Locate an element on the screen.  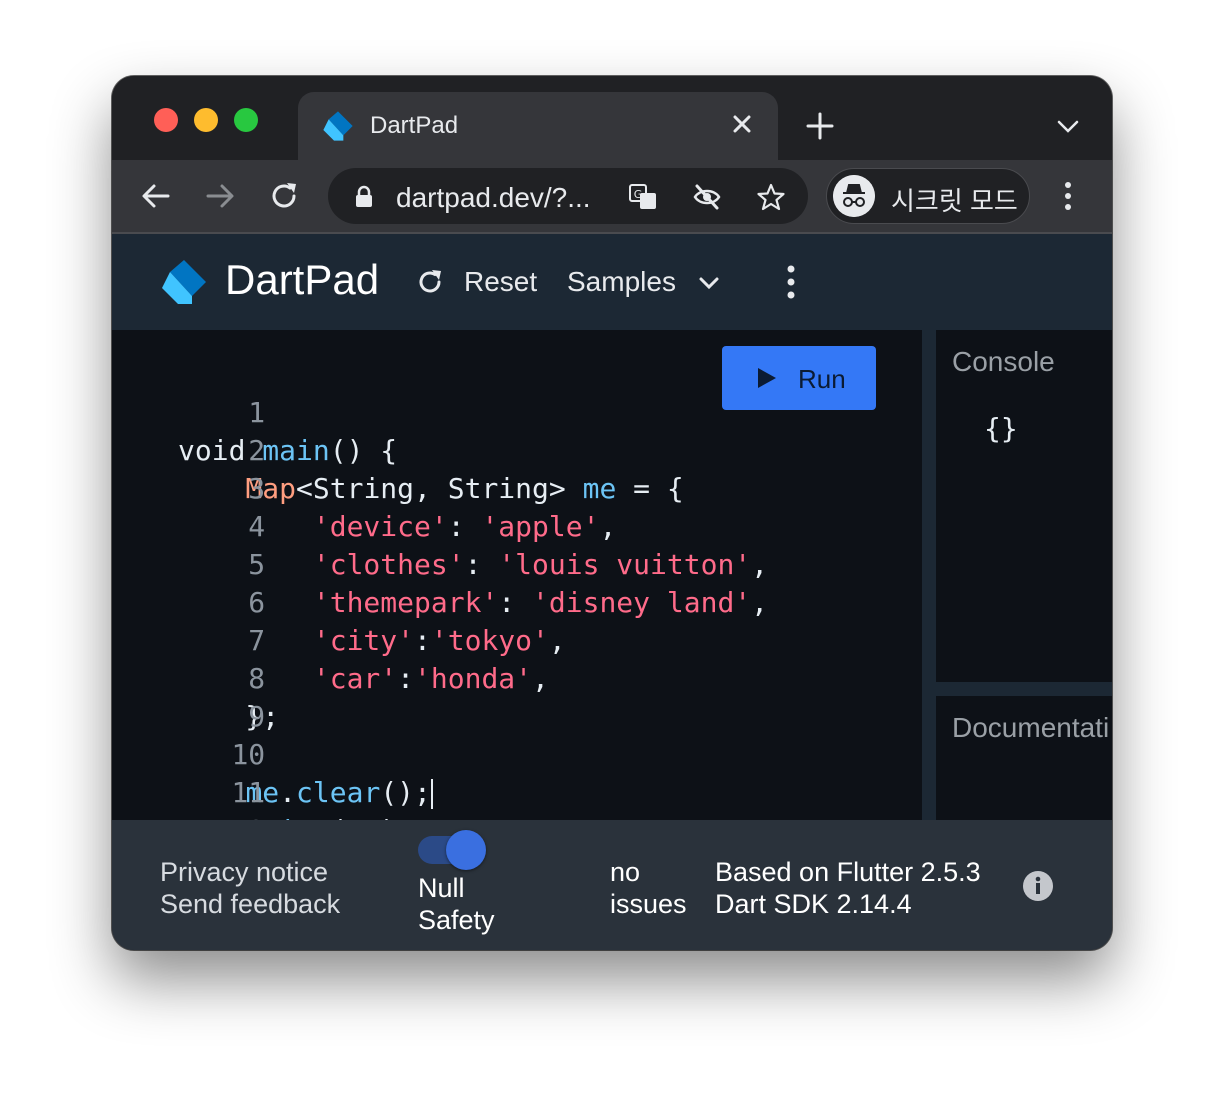
code-line: 2 Map<String, String> me = { is located at coordinates (397, 449).